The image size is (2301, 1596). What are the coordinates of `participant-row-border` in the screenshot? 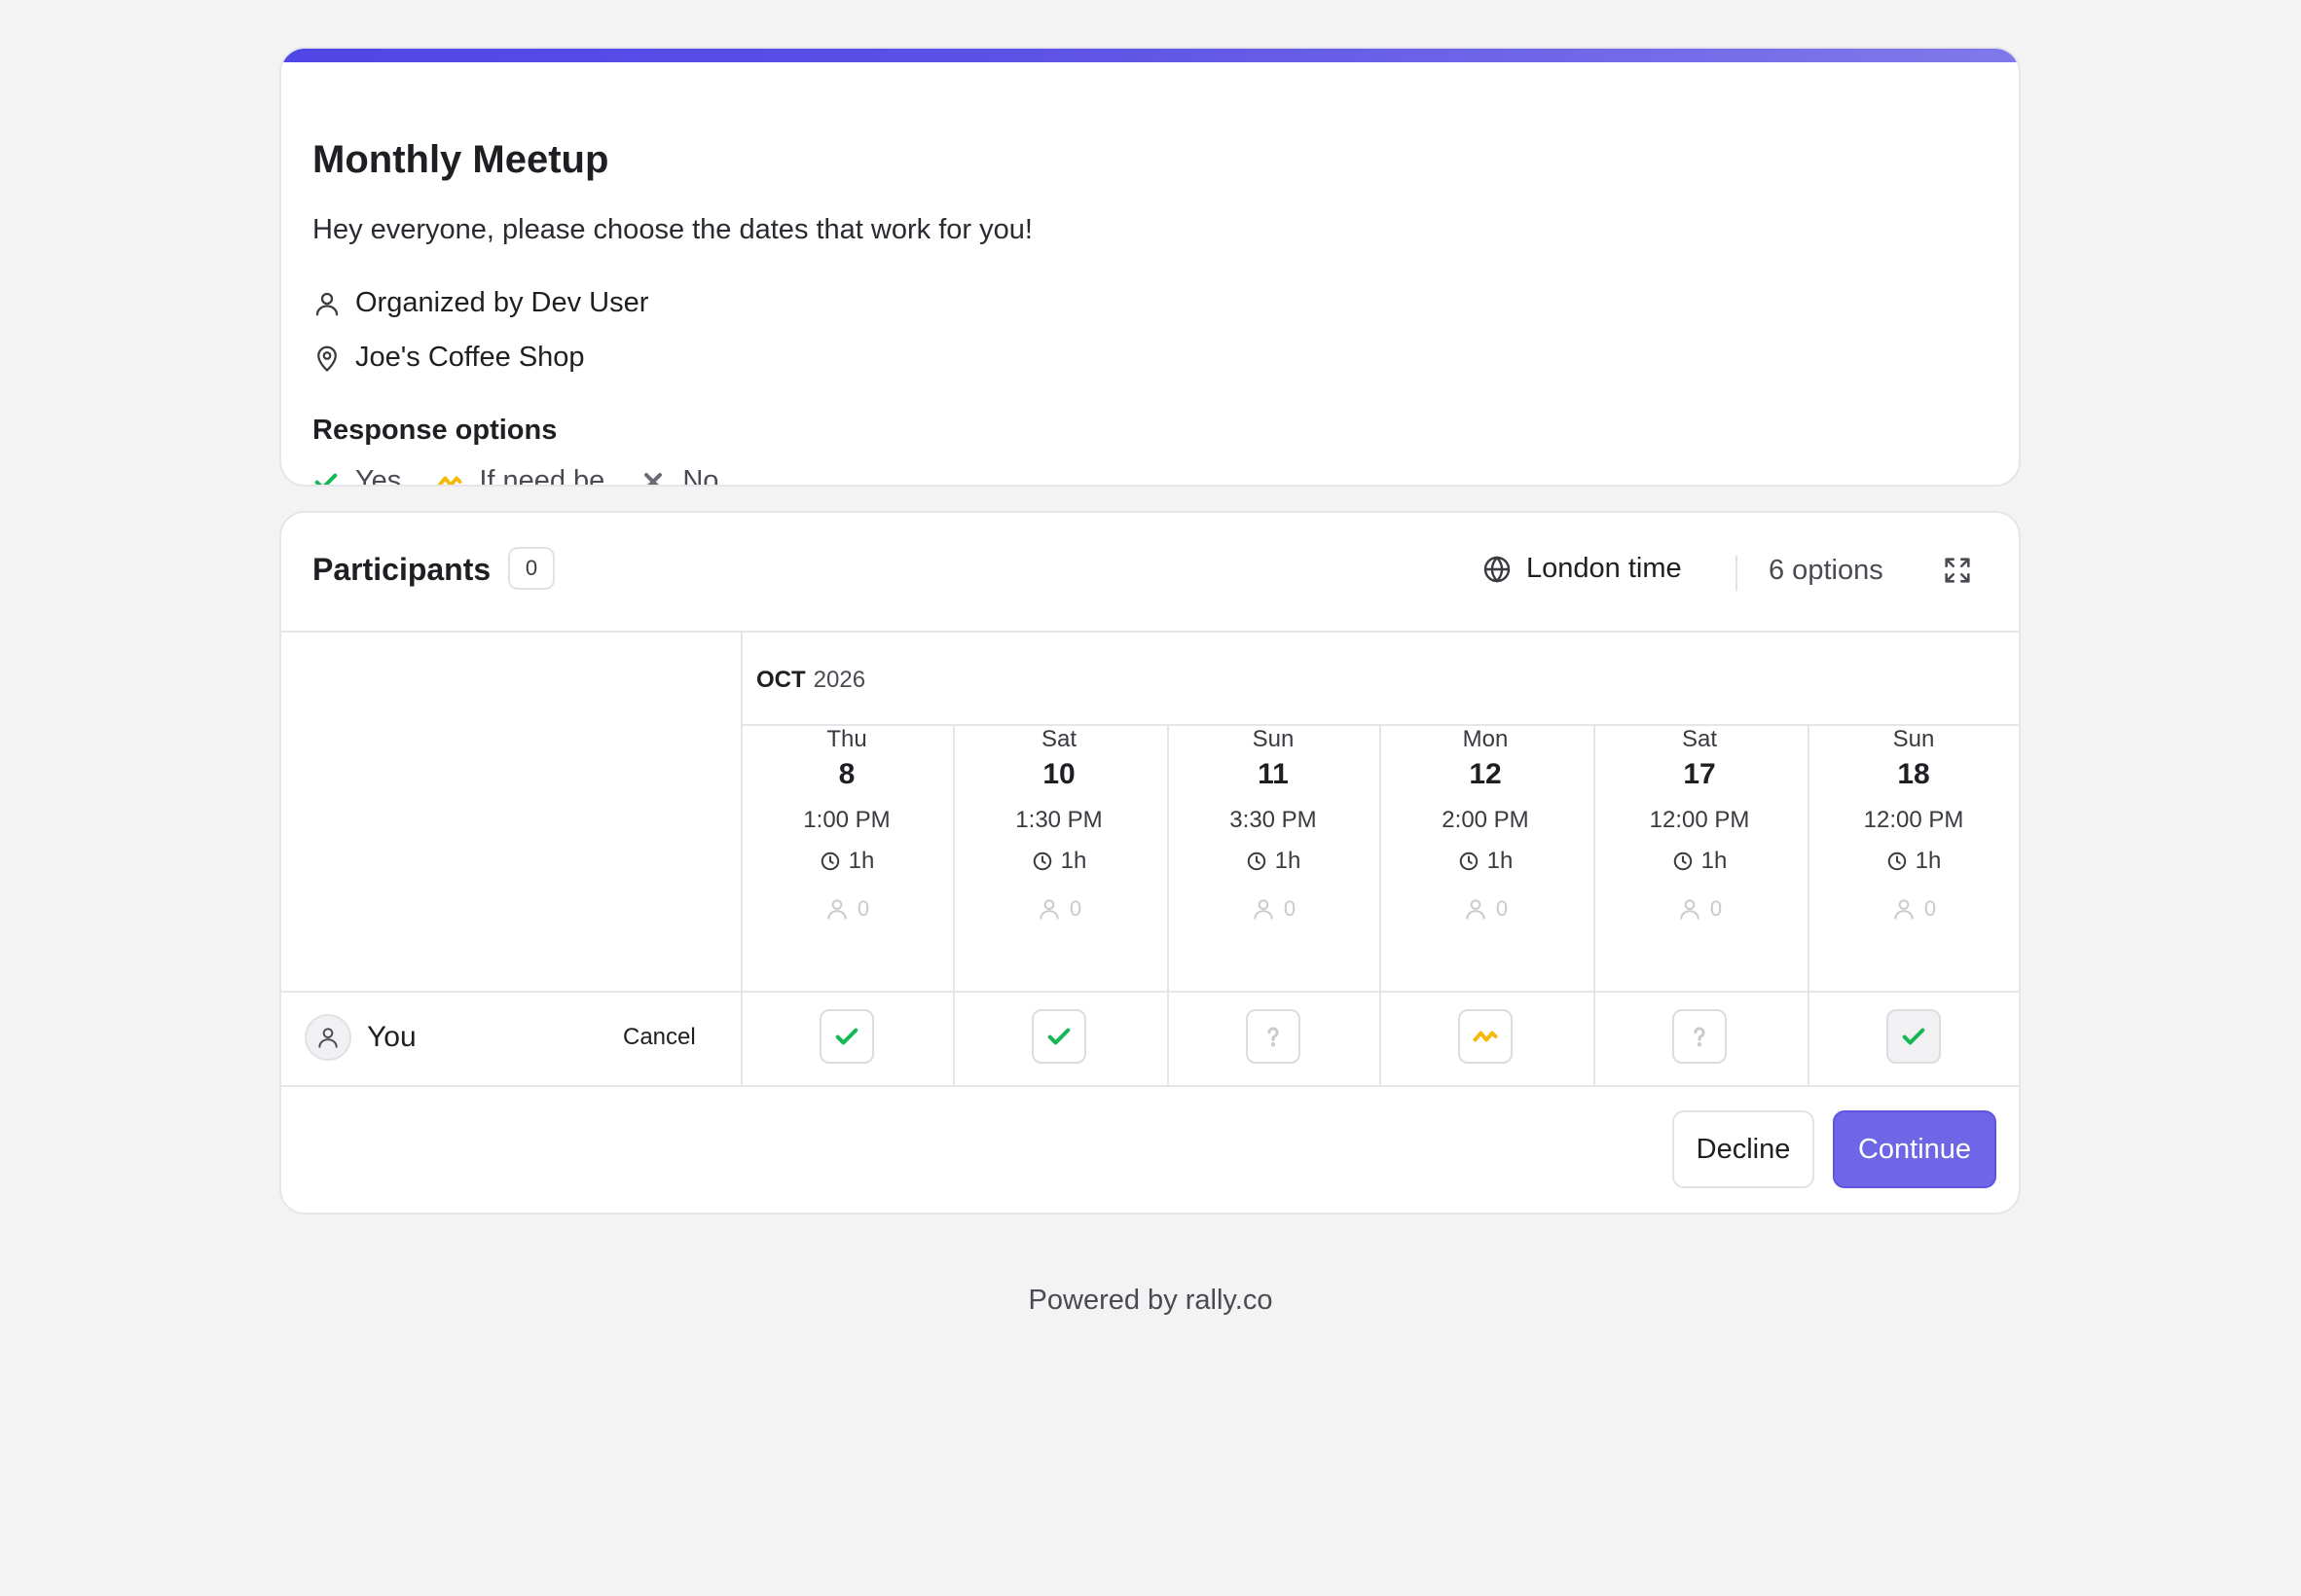 It's located at (1150, 1086).